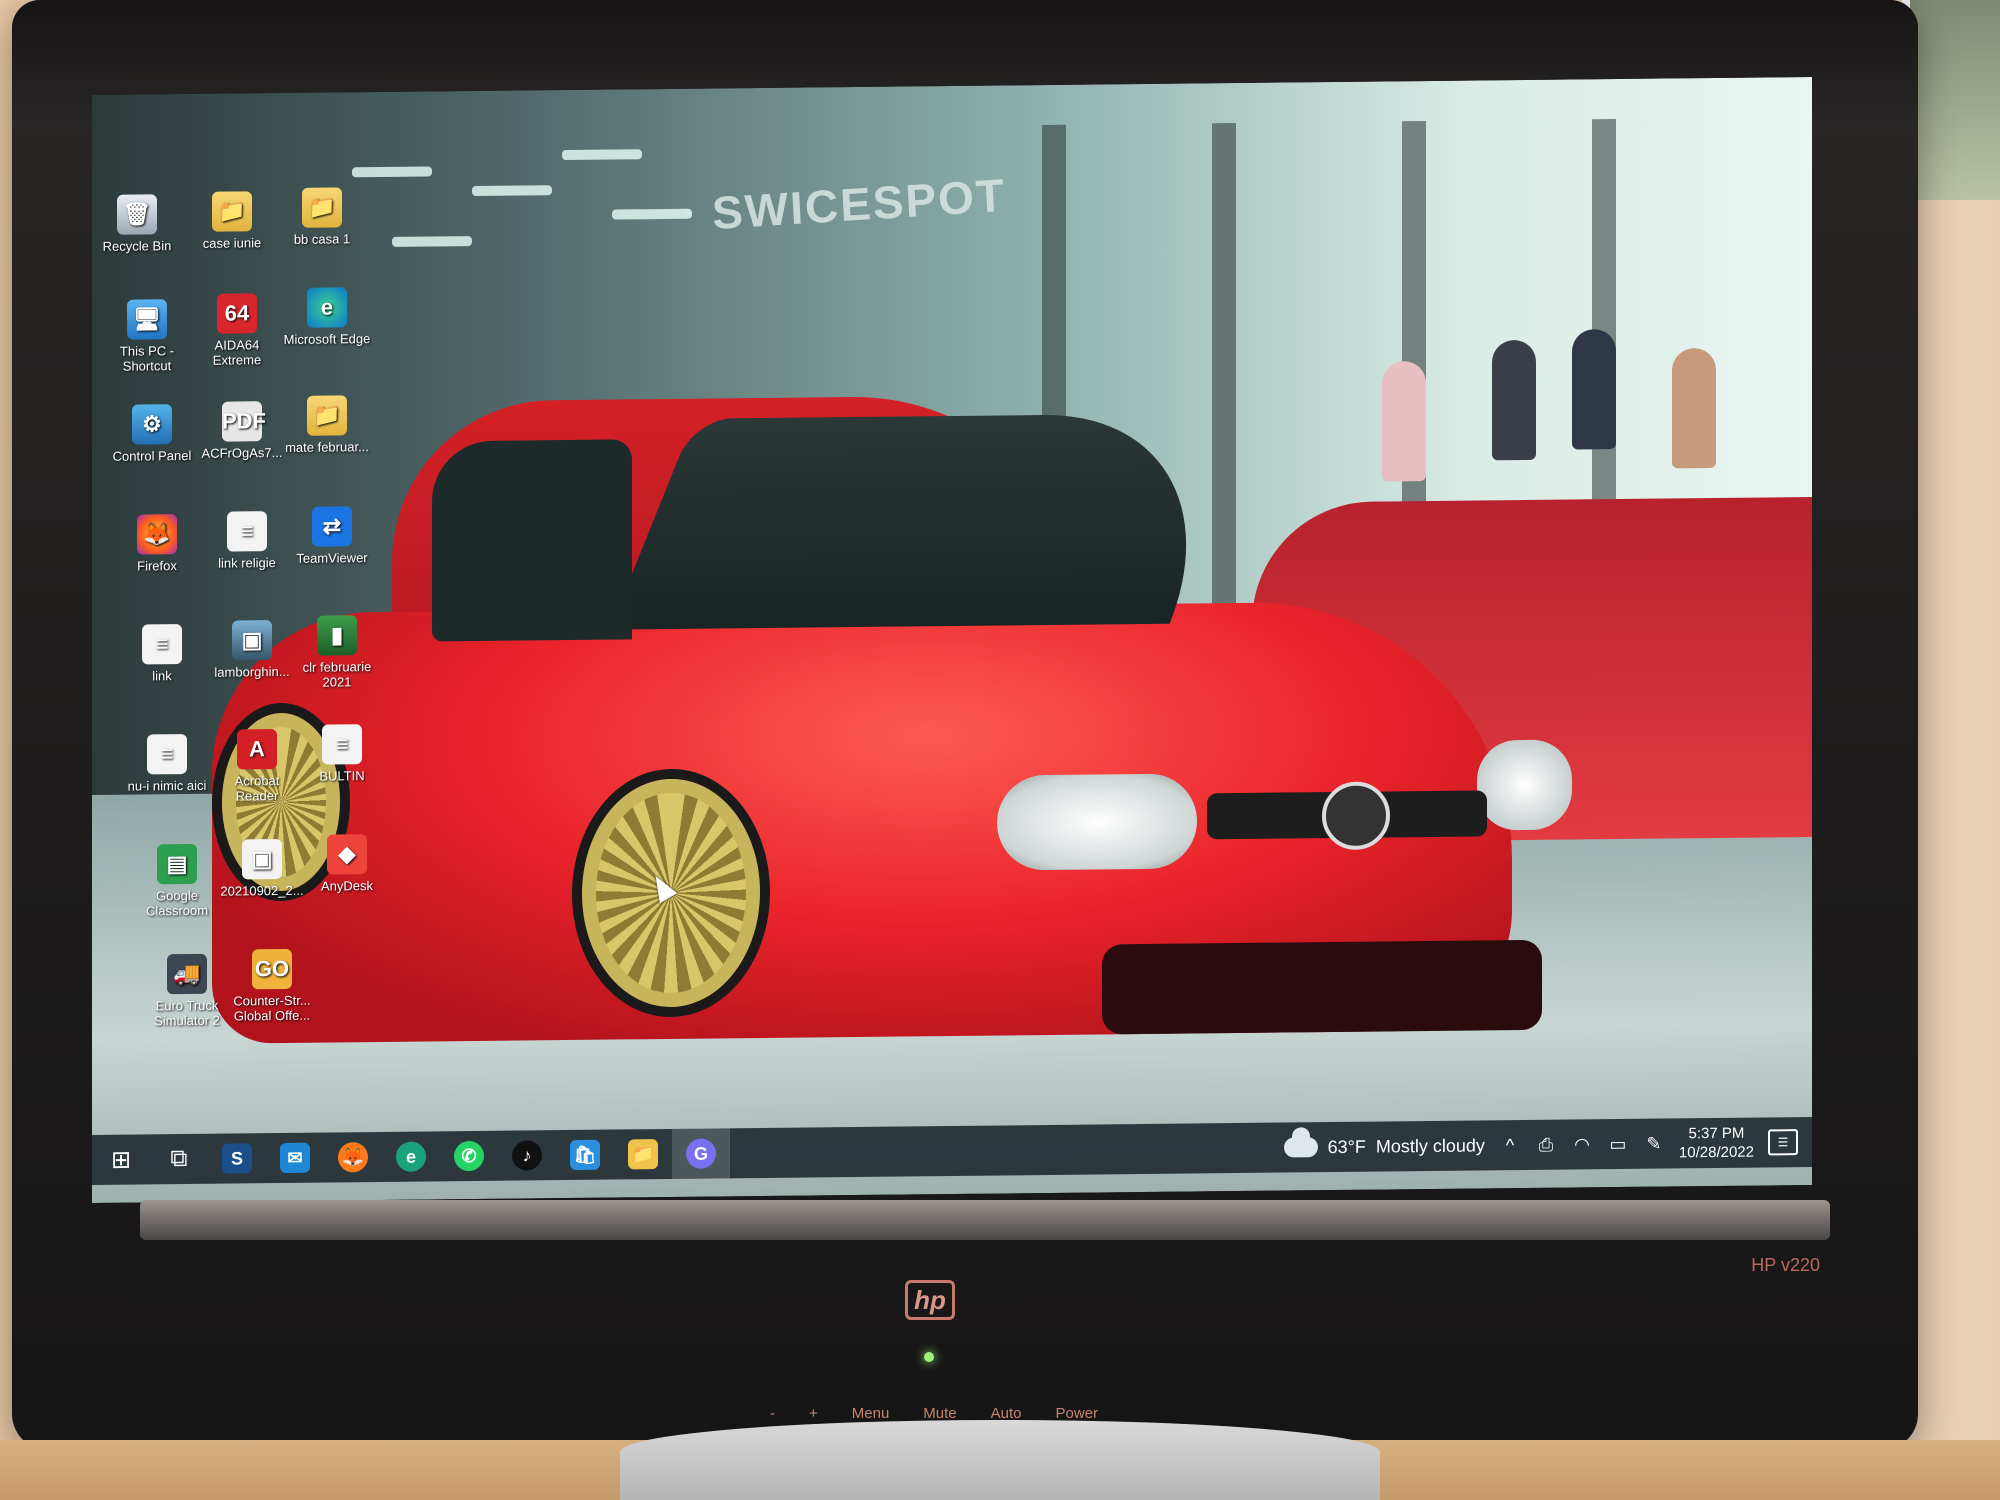 The height and width of the screenshot is (1500, 2000). I want to click on desktop-icon-bb-casa: 📁 bb casa 1, so click(322, 217).